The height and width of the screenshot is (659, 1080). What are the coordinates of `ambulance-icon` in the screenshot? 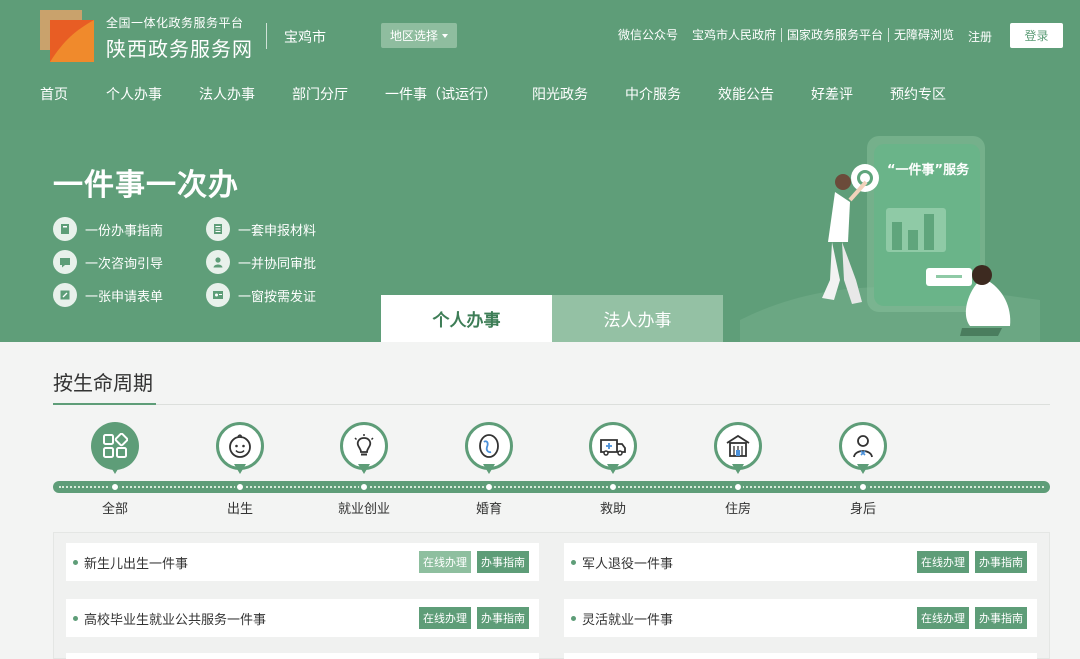 It's located at (613, 446).